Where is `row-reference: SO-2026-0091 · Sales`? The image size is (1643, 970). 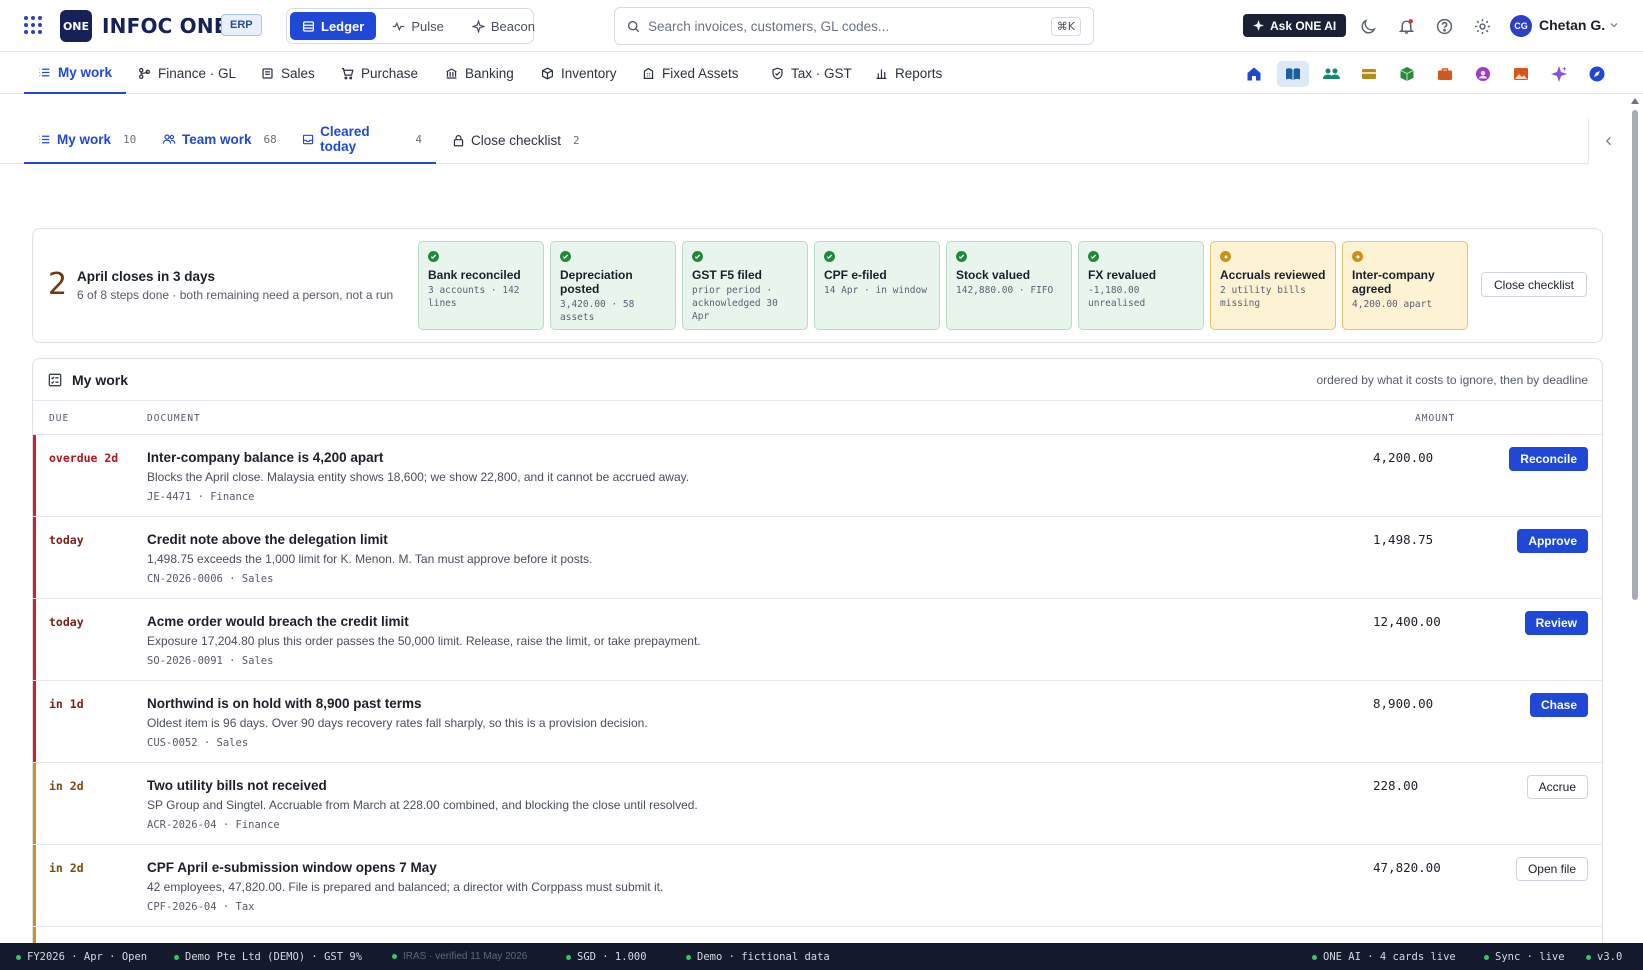
row-reference: SO-2026-0091 · Sales is located at coordinates (210, 661).